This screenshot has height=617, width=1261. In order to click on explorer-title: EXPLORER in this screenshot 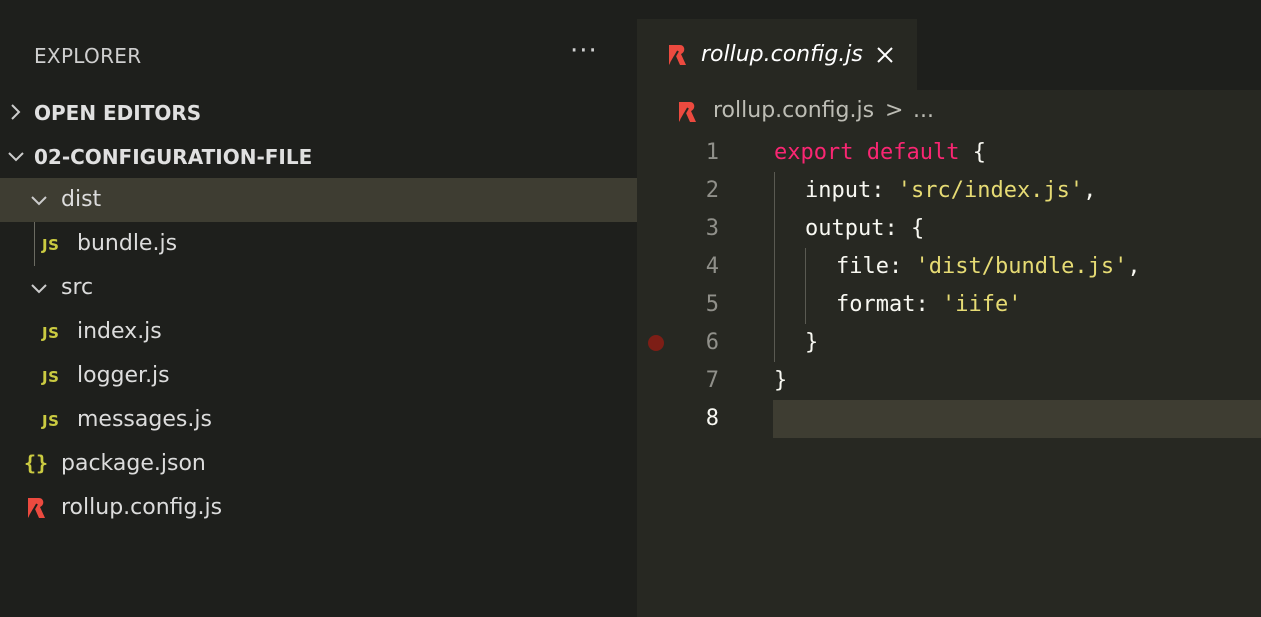, I will do `click(88, 56)`.